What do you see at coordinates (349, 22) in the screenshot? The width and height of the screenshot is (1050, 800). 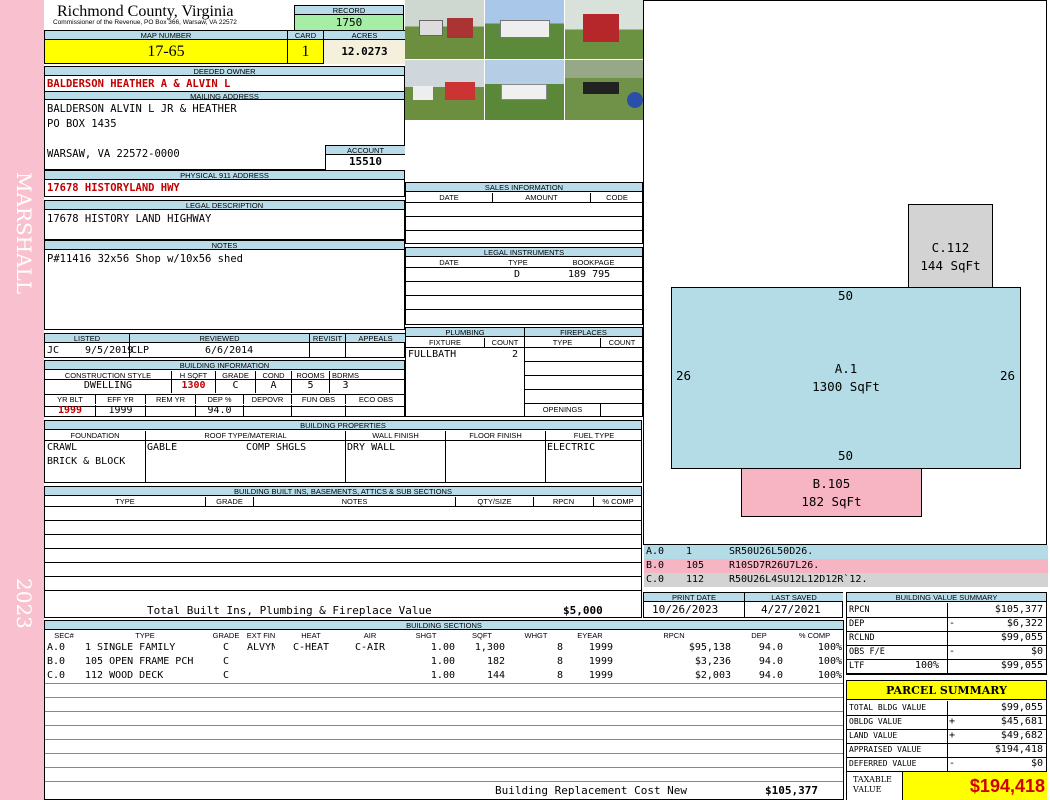 I see `record-number: 1750` at bounding box center [349, 22].